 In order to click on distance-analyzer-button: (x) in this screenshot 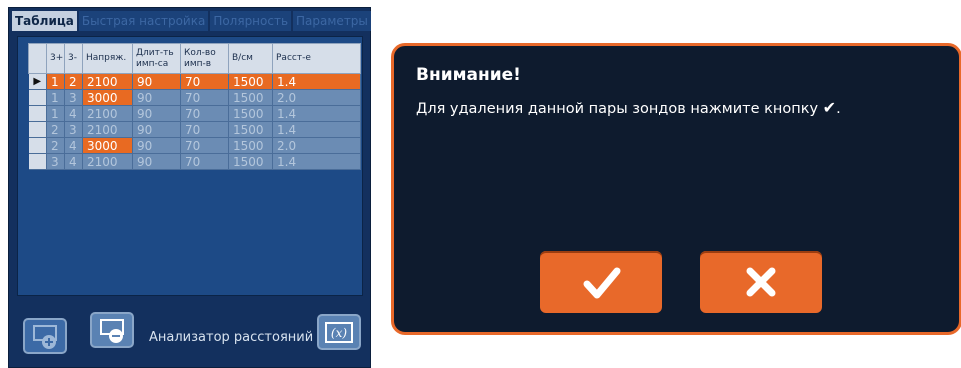, I will do `click(339, 332)`.